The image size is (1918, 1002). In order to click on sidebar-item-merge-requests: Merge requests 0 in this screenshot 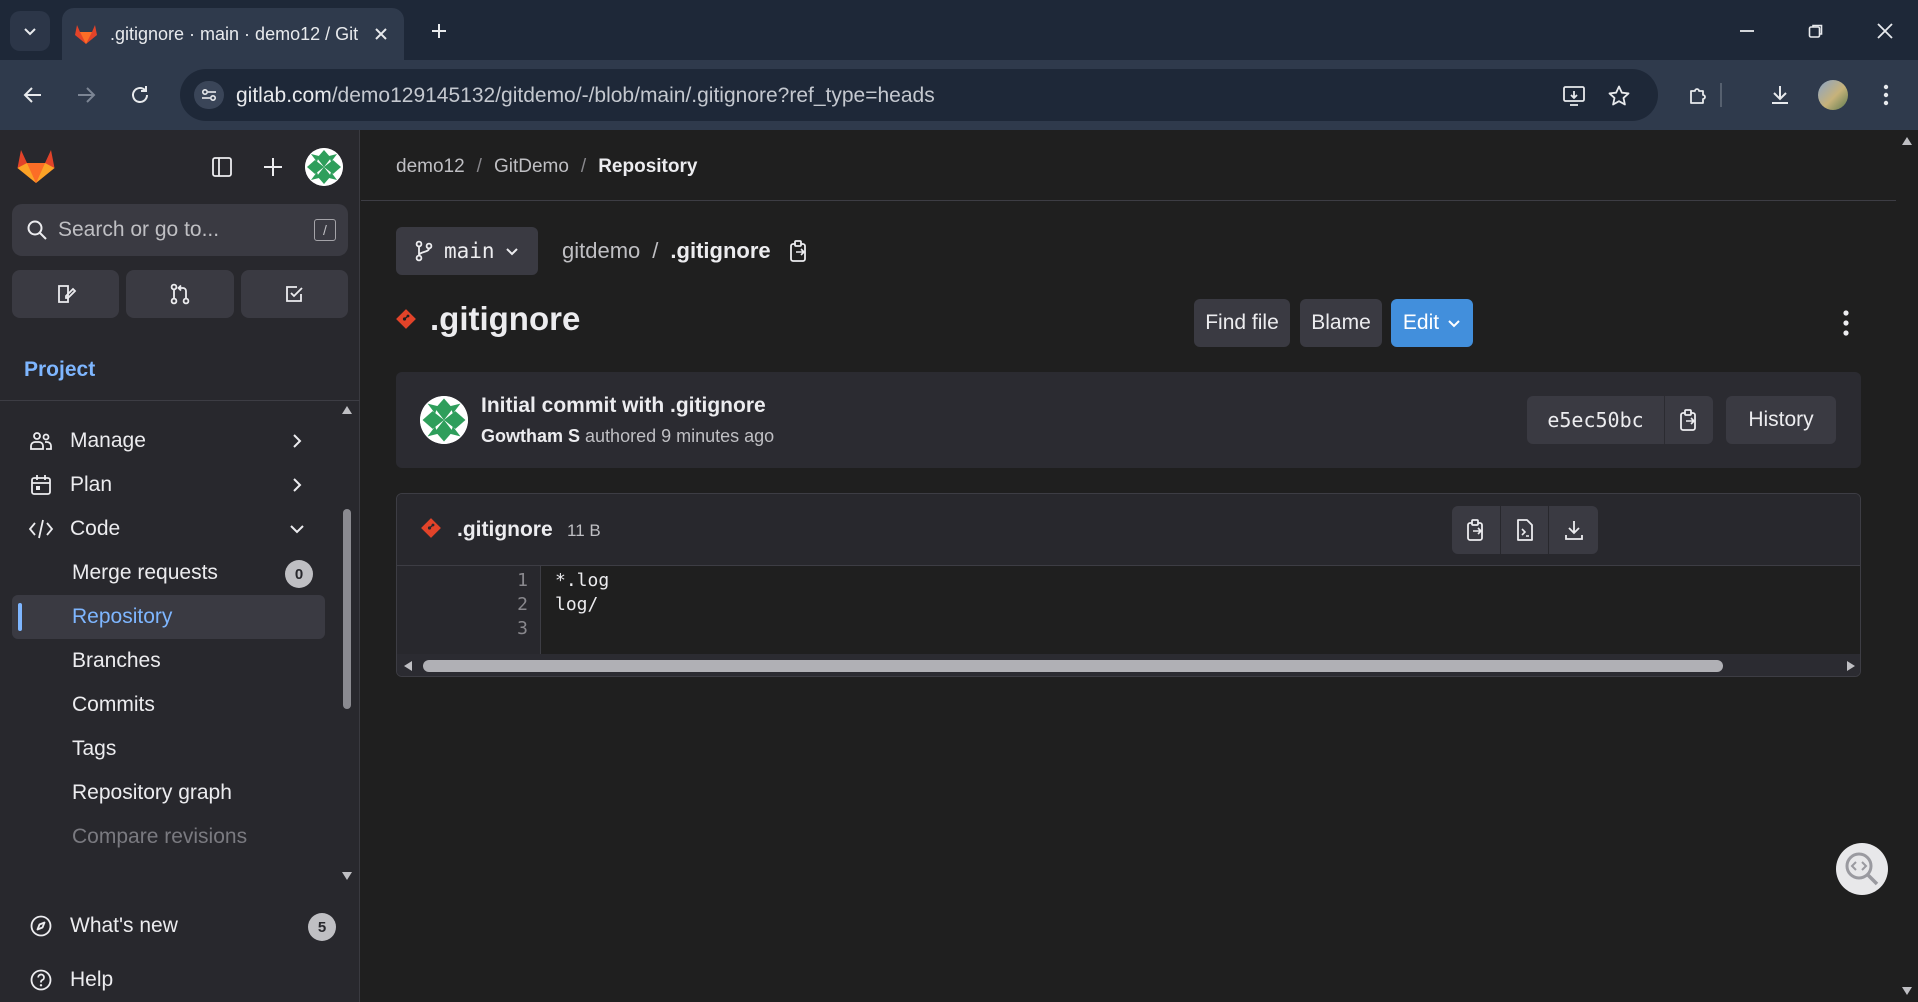, I will do `click(168, 573)`.